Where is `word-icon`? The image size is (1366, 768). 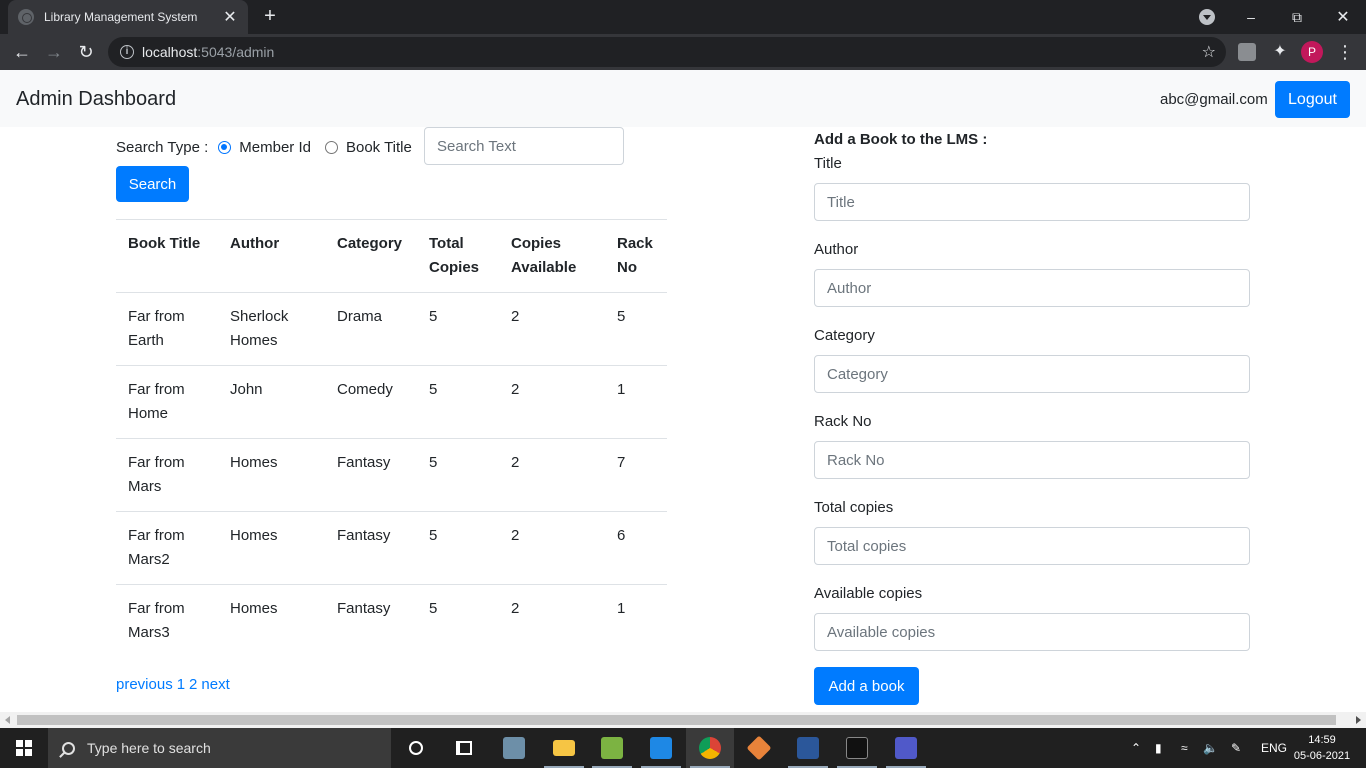
word-icon is located at coordinates (808, 748).